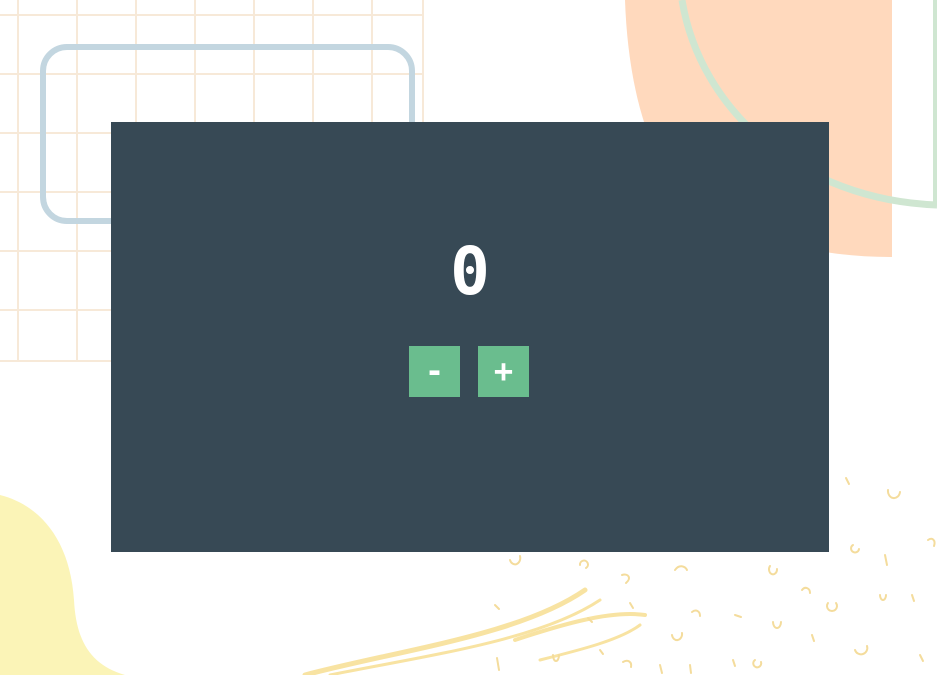  What do you see at coordinates (503, 371) in the screenshot?
I see `increment-button: +` at bounding box center [503, 371].